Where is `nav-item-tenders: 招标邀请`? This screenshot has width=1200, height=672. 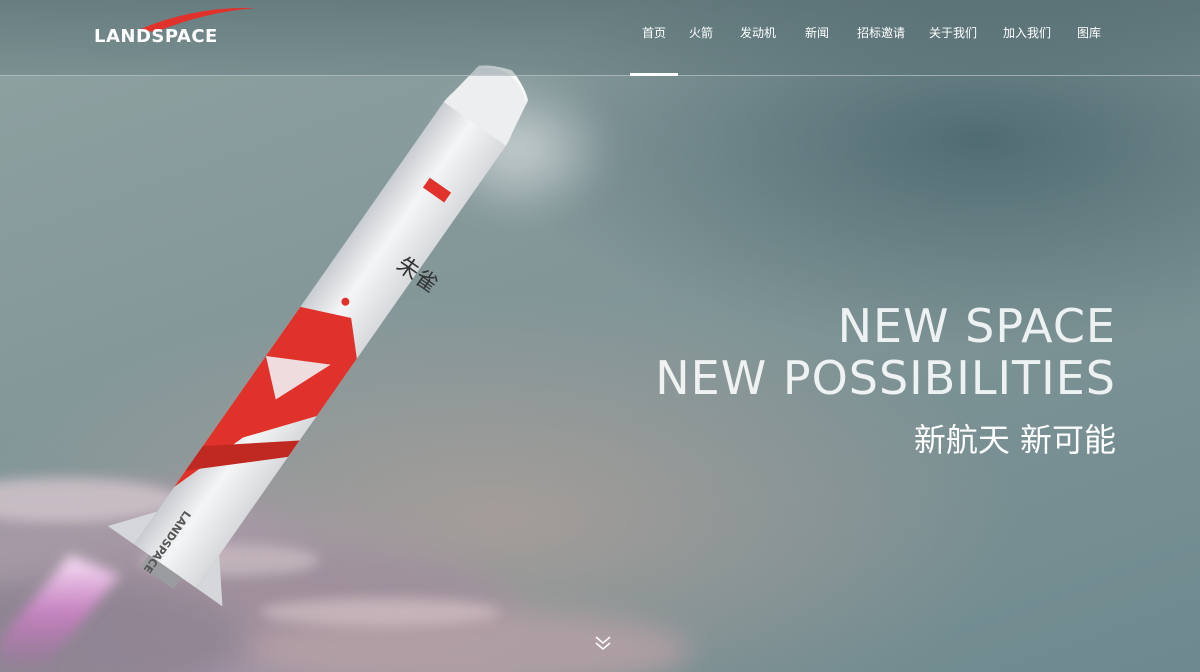 nav-item-tenders: 招标邀请 is located at coordinates (881, 38).